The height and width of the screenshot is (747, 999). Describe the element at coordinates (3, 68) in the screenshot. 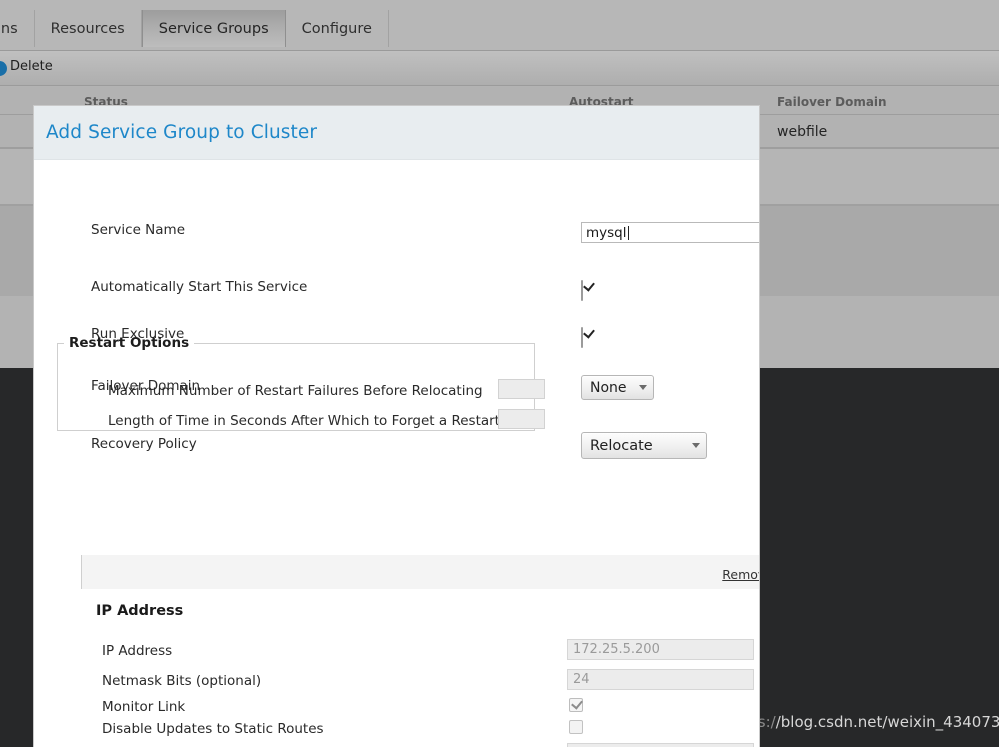

I see `delete-icon` at that location.